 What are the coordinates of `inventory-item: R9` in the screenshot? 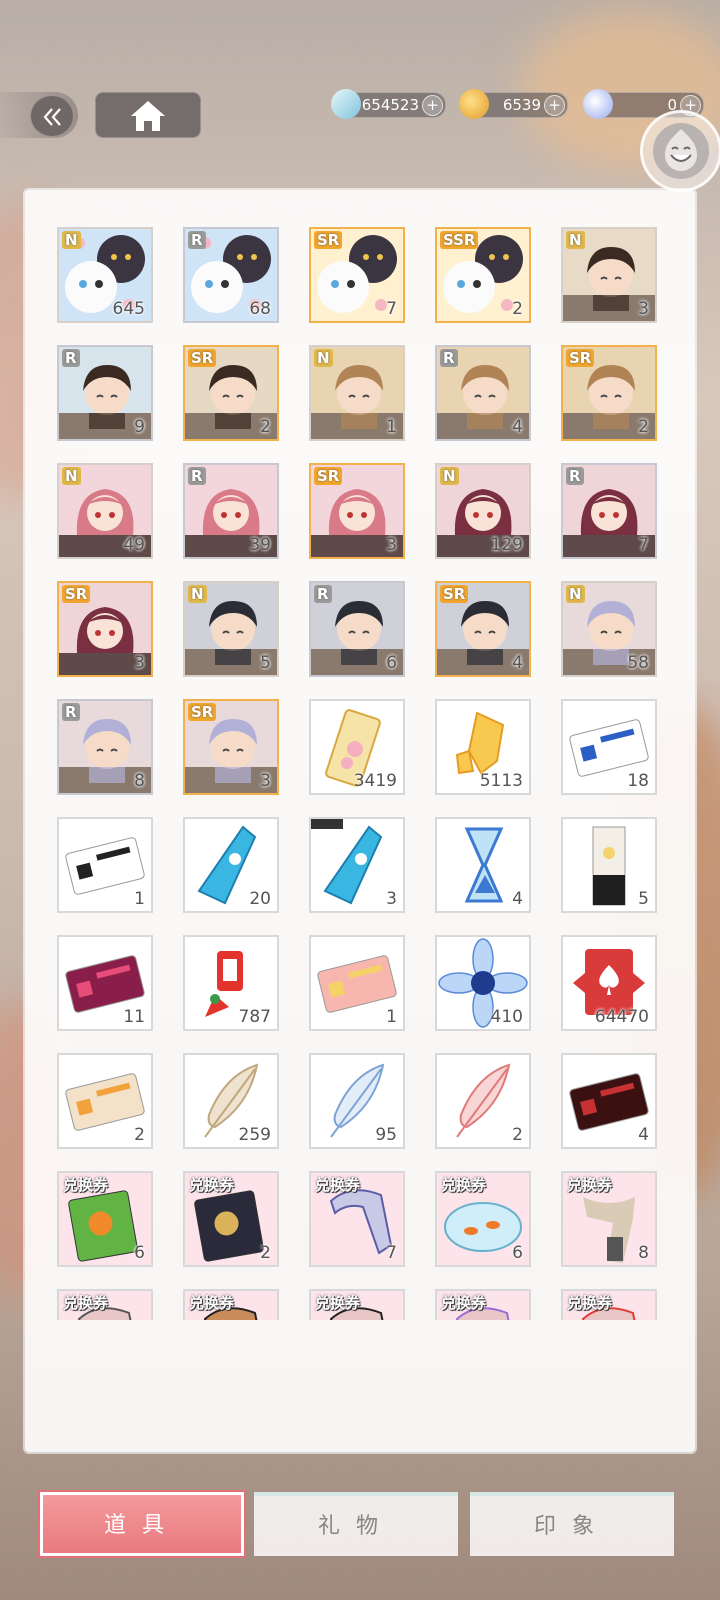 It's located at (105, 393).